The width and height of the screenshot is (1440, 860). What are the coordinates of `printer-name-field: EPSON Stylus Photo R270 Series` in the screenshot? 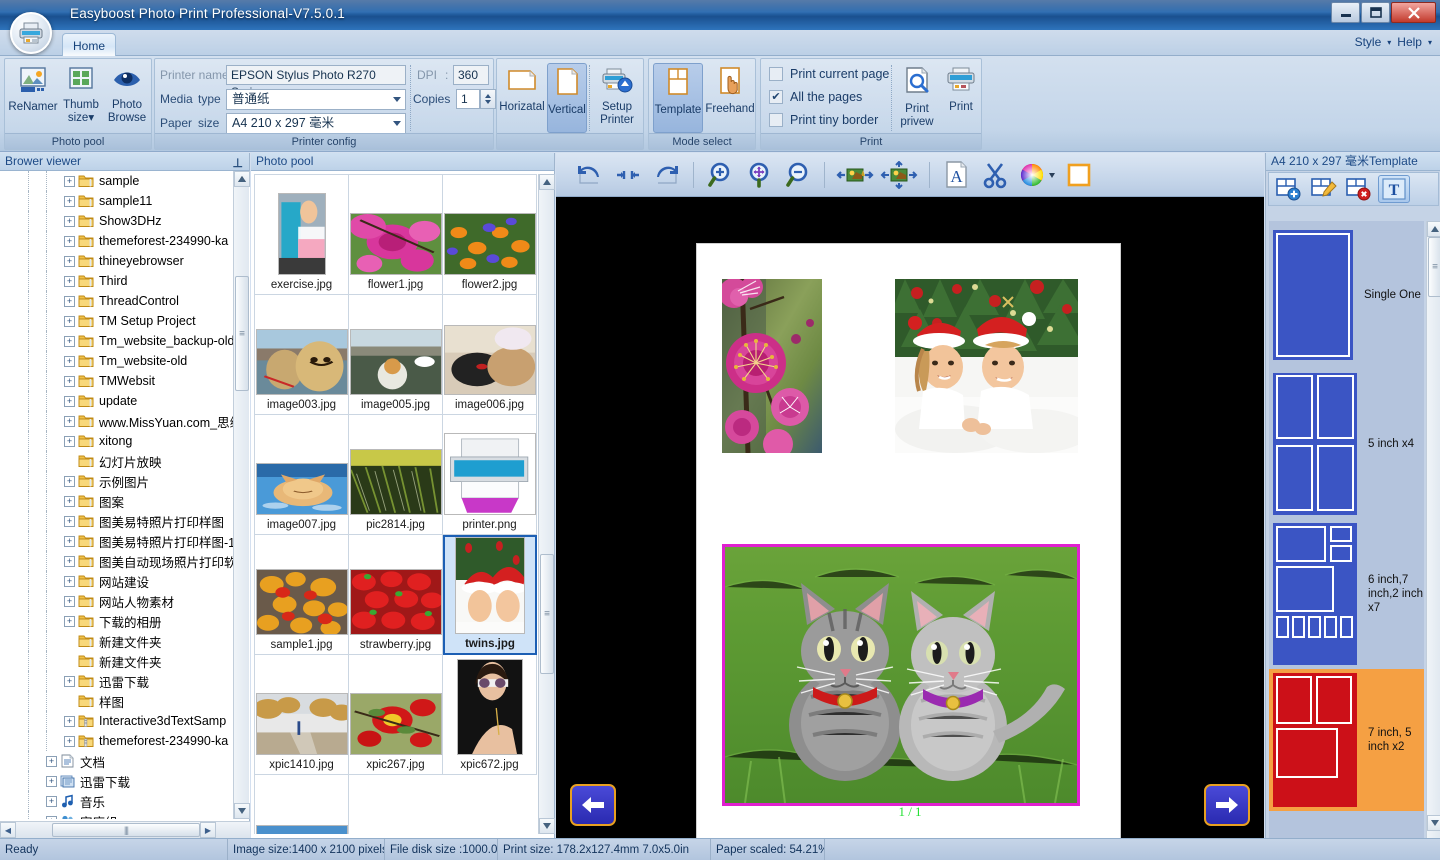 It's located at (316, 82).